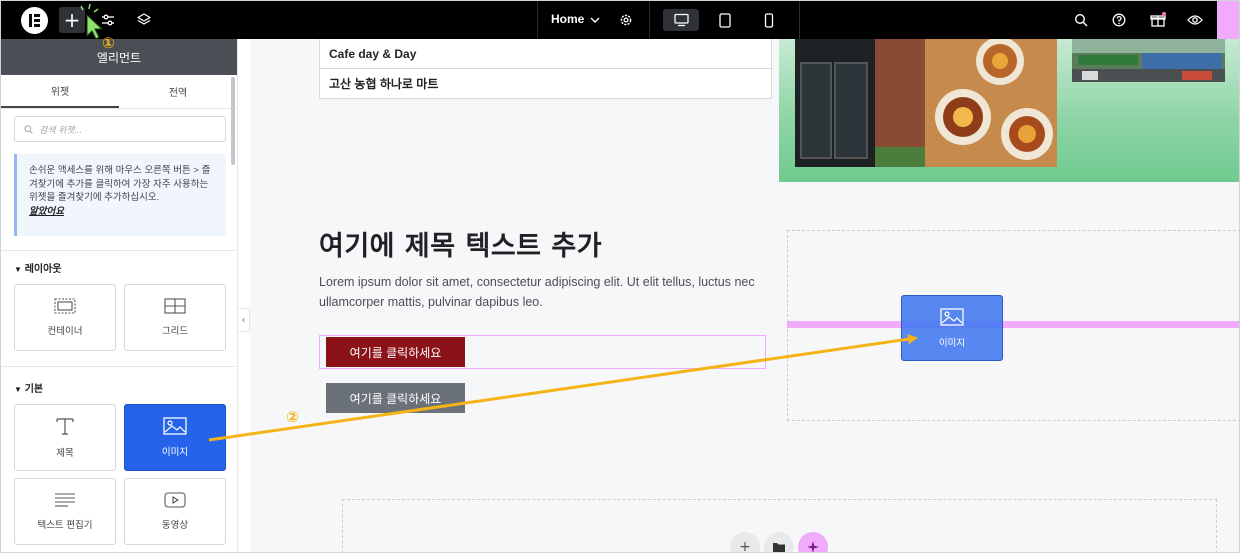 The height and width of the screenshot is (553, 1240). Describe the element at coordinates (122, 212) in the screenshot. I see `dismiss-link: 알았어요` at that location.